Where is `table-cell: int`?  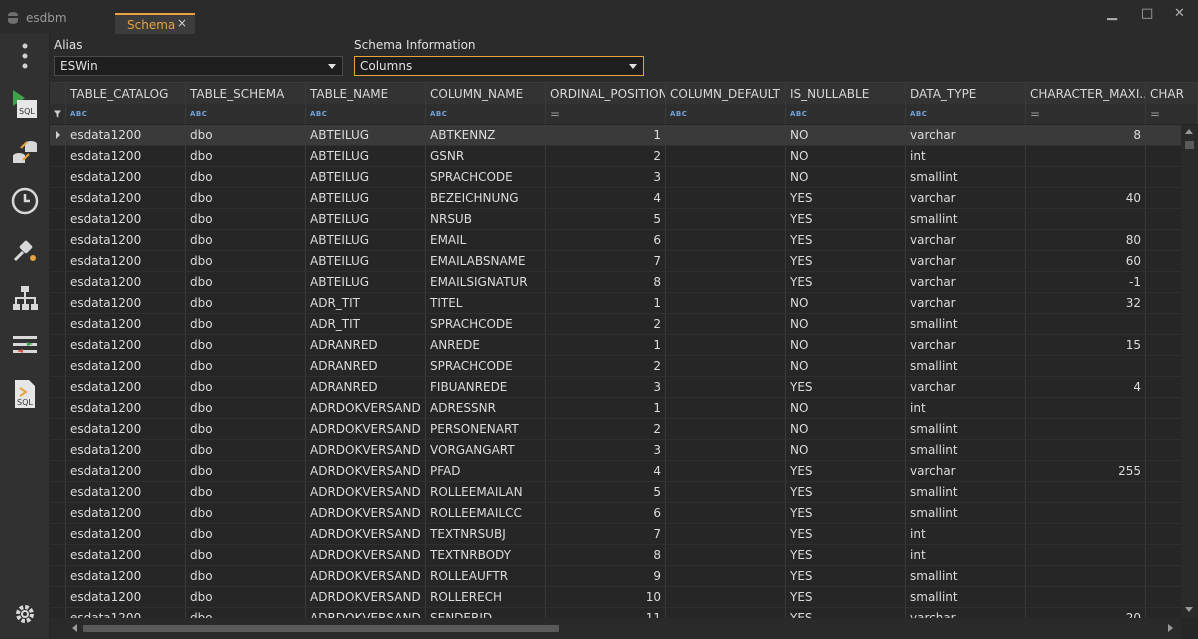 table-cell: int is located at coordinates (966, 555).